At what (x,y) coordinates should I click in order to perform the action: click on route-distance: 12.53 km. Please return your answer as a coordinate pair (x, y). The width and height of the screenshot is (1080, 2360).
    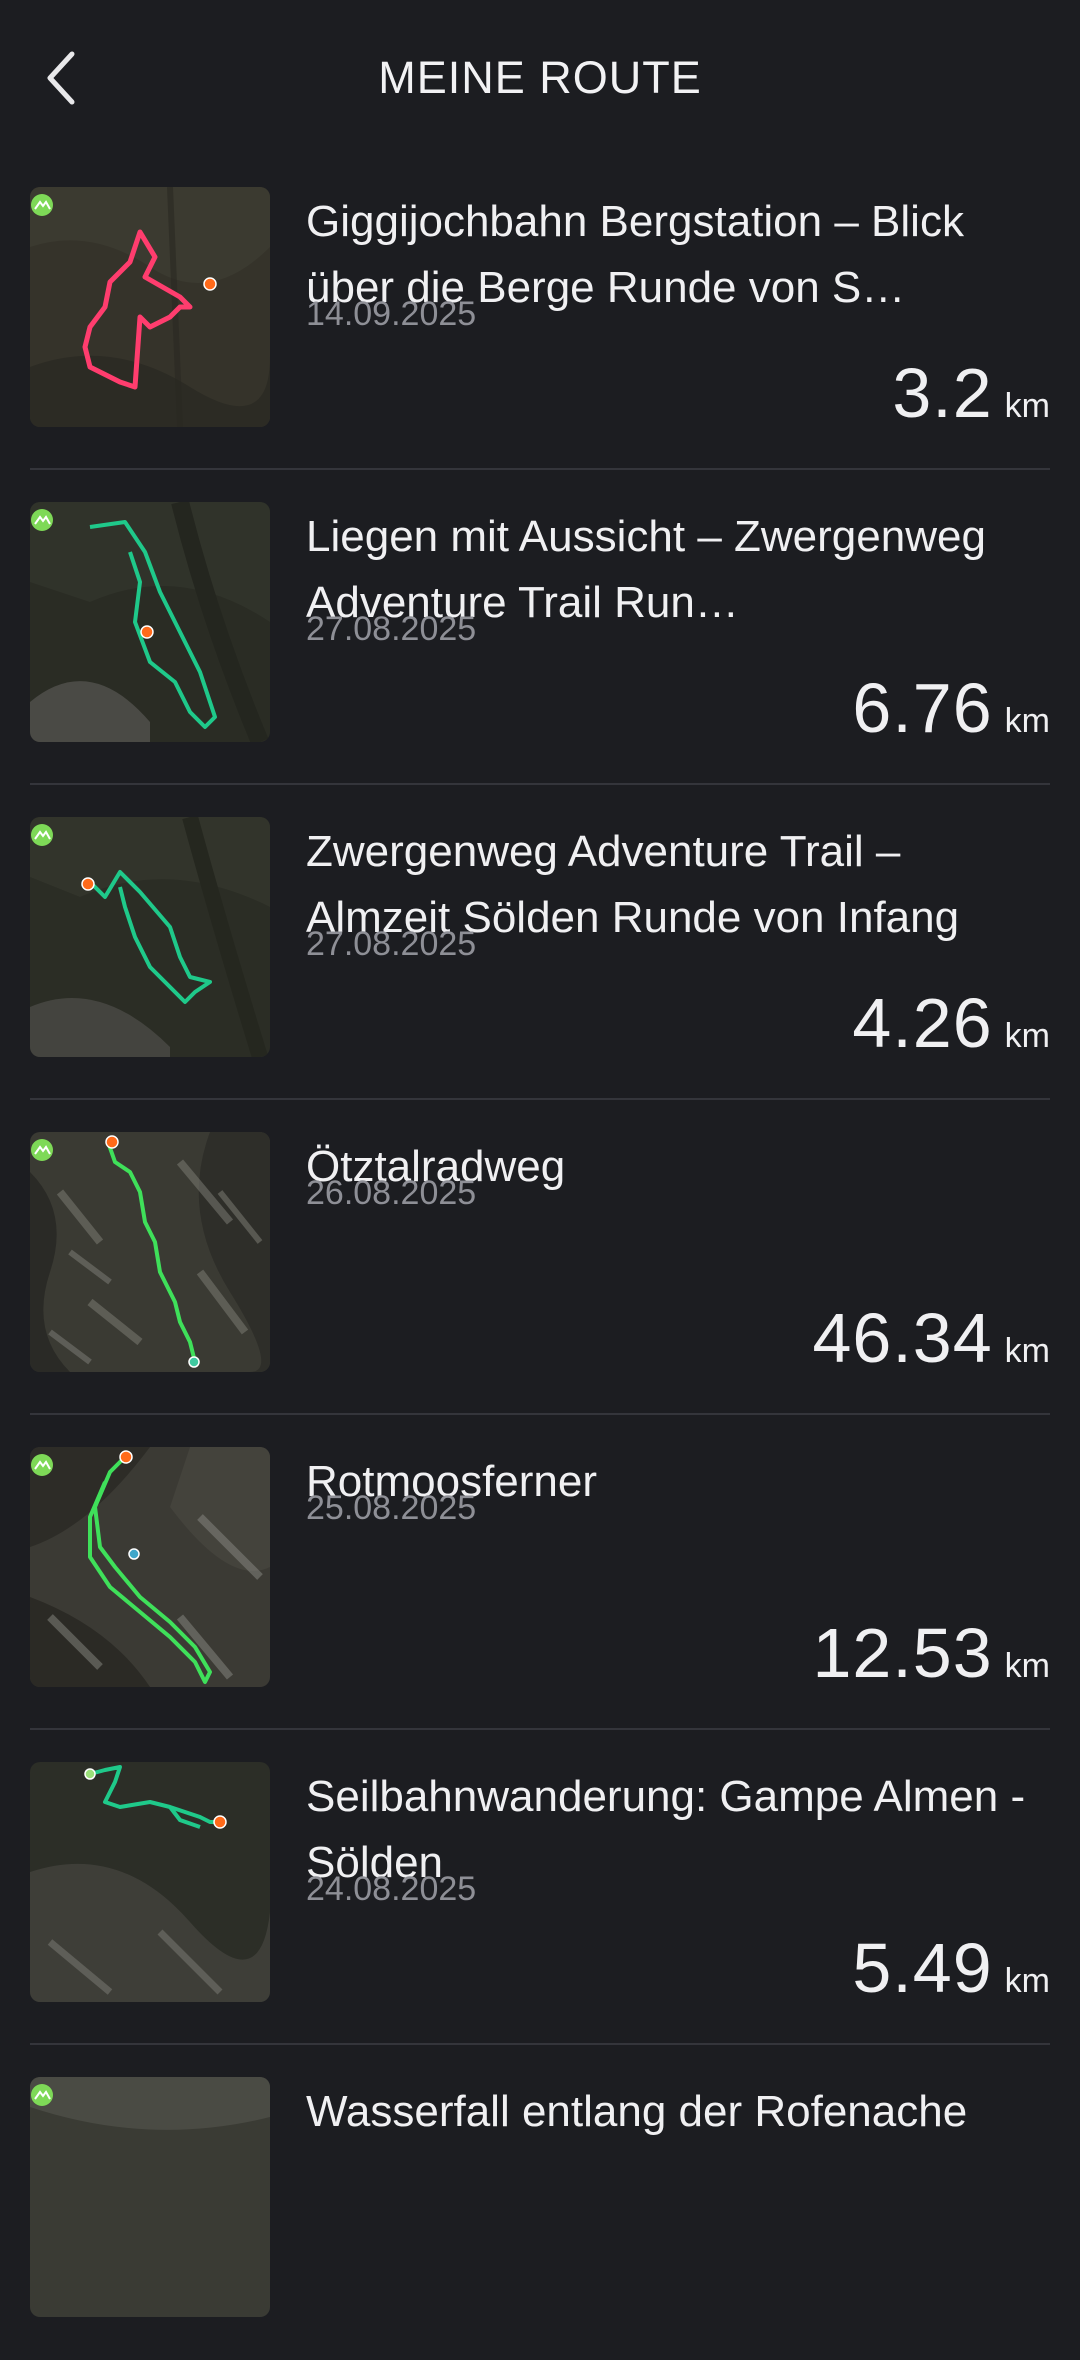
    Looking at the image, I should click on (932, 1653).